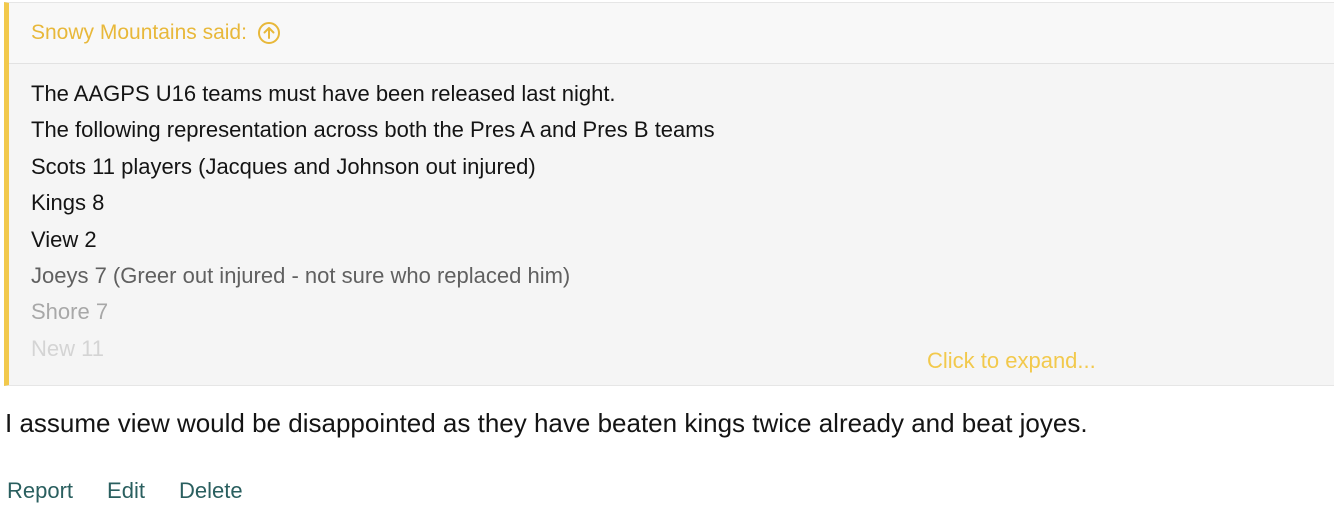 The height and width of the screenshot is (508, 1334). I want to click on quote-author-label: Snowy Mountains said:, so click(139, 33).